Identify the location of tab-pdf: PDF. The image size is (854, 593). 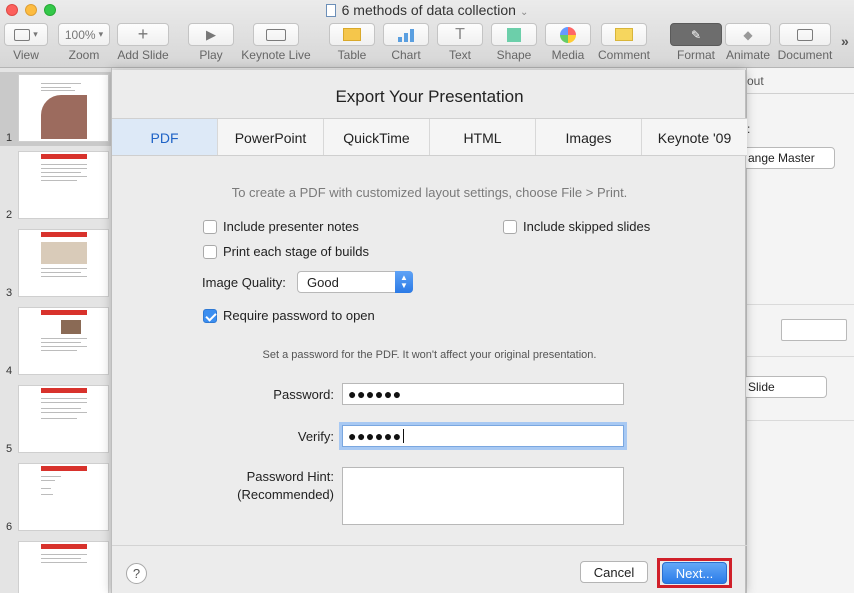
(165, 137).